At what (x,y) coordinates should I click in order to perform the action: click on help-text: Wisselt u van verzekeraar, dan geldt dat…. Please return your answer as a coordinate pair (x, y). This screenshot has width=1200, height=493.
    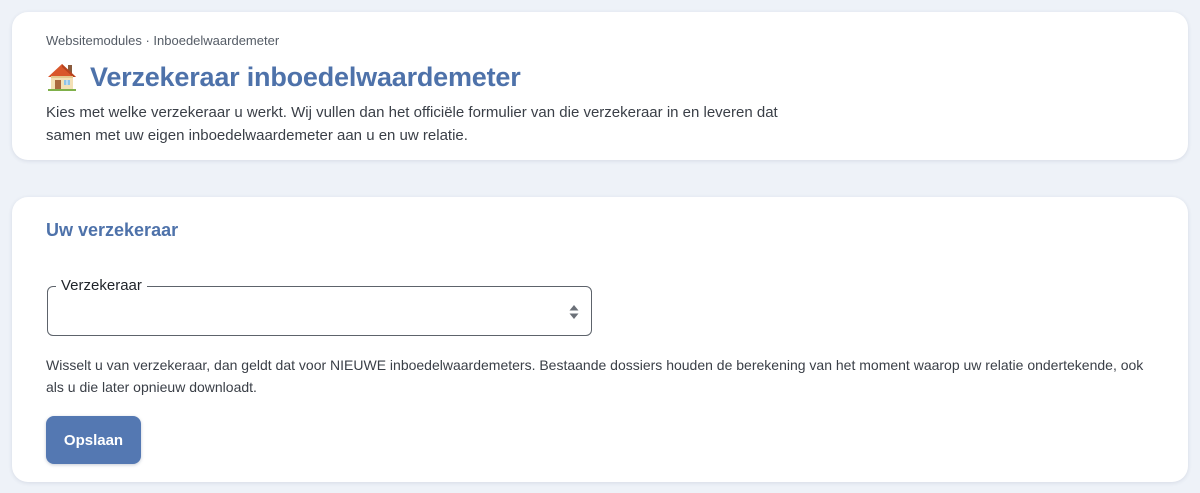
    Looking at the image, I should click on (595, 376).